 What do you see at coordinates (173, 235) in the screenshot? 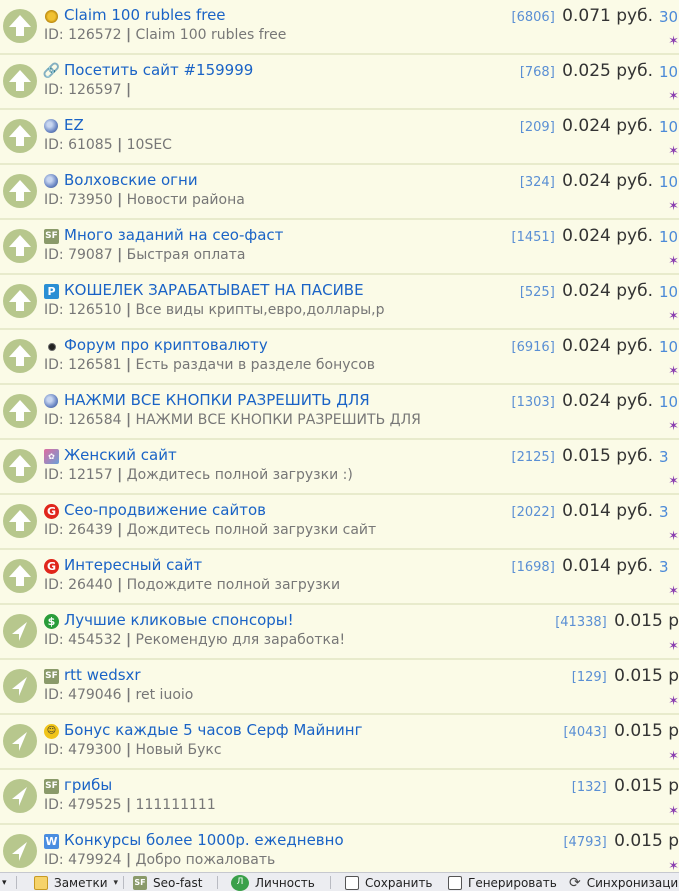
I see `task-title-link: Много заданий на сео-фаст` at bounding box center [173, 235].